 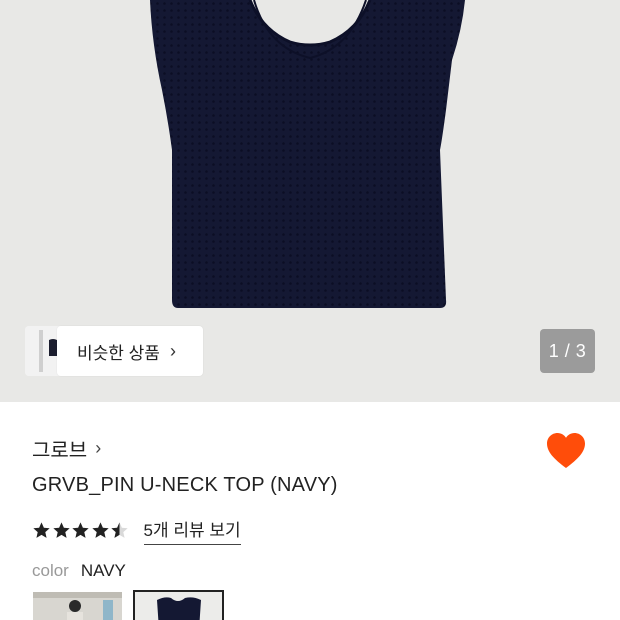 I want to click on color-row: color NAVY, so click(x=79, y=571).